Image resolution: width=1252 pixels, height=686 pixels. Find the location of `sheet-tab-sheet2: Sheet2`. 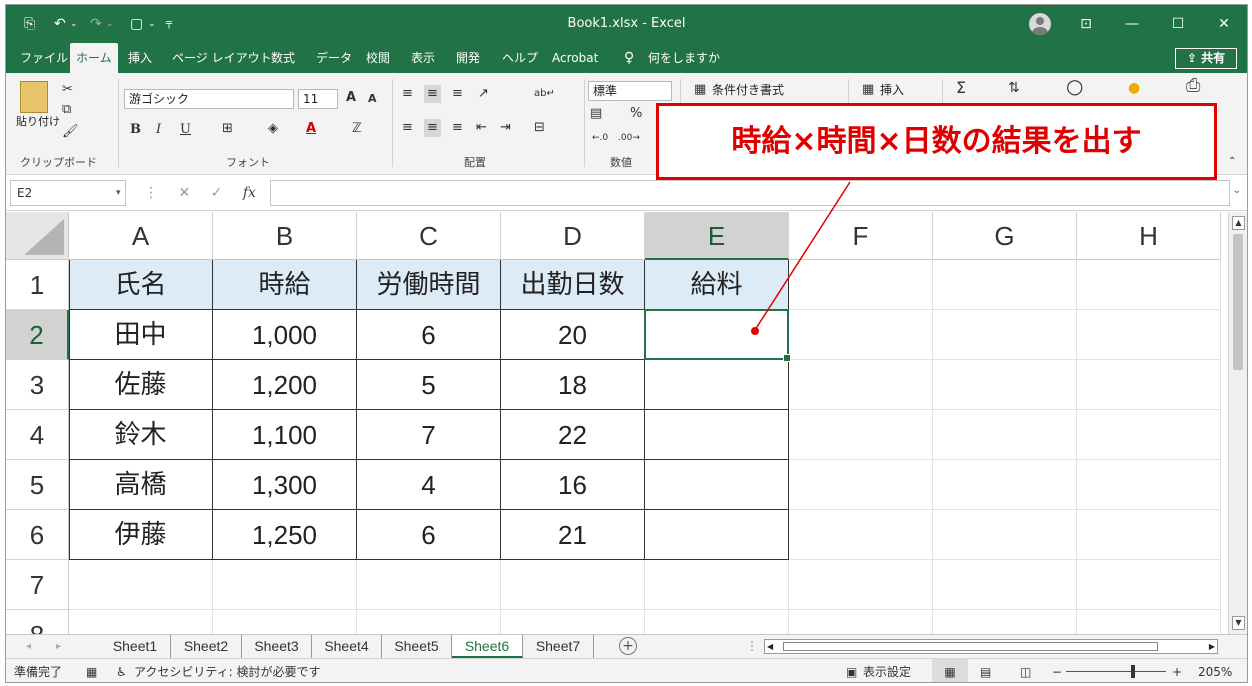

sheet-tab-sheet2: Sheet2 is located at coordinates (206, 646).